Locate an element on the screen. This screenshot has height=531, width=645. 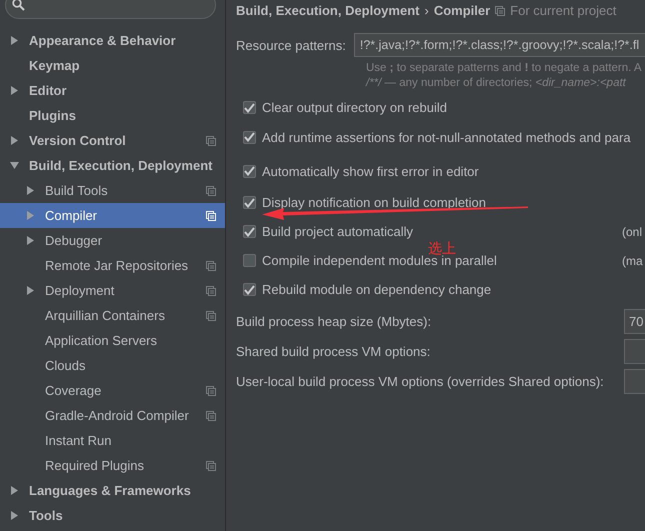
expanded-arrow-icon is located at coordinates (14, 165).